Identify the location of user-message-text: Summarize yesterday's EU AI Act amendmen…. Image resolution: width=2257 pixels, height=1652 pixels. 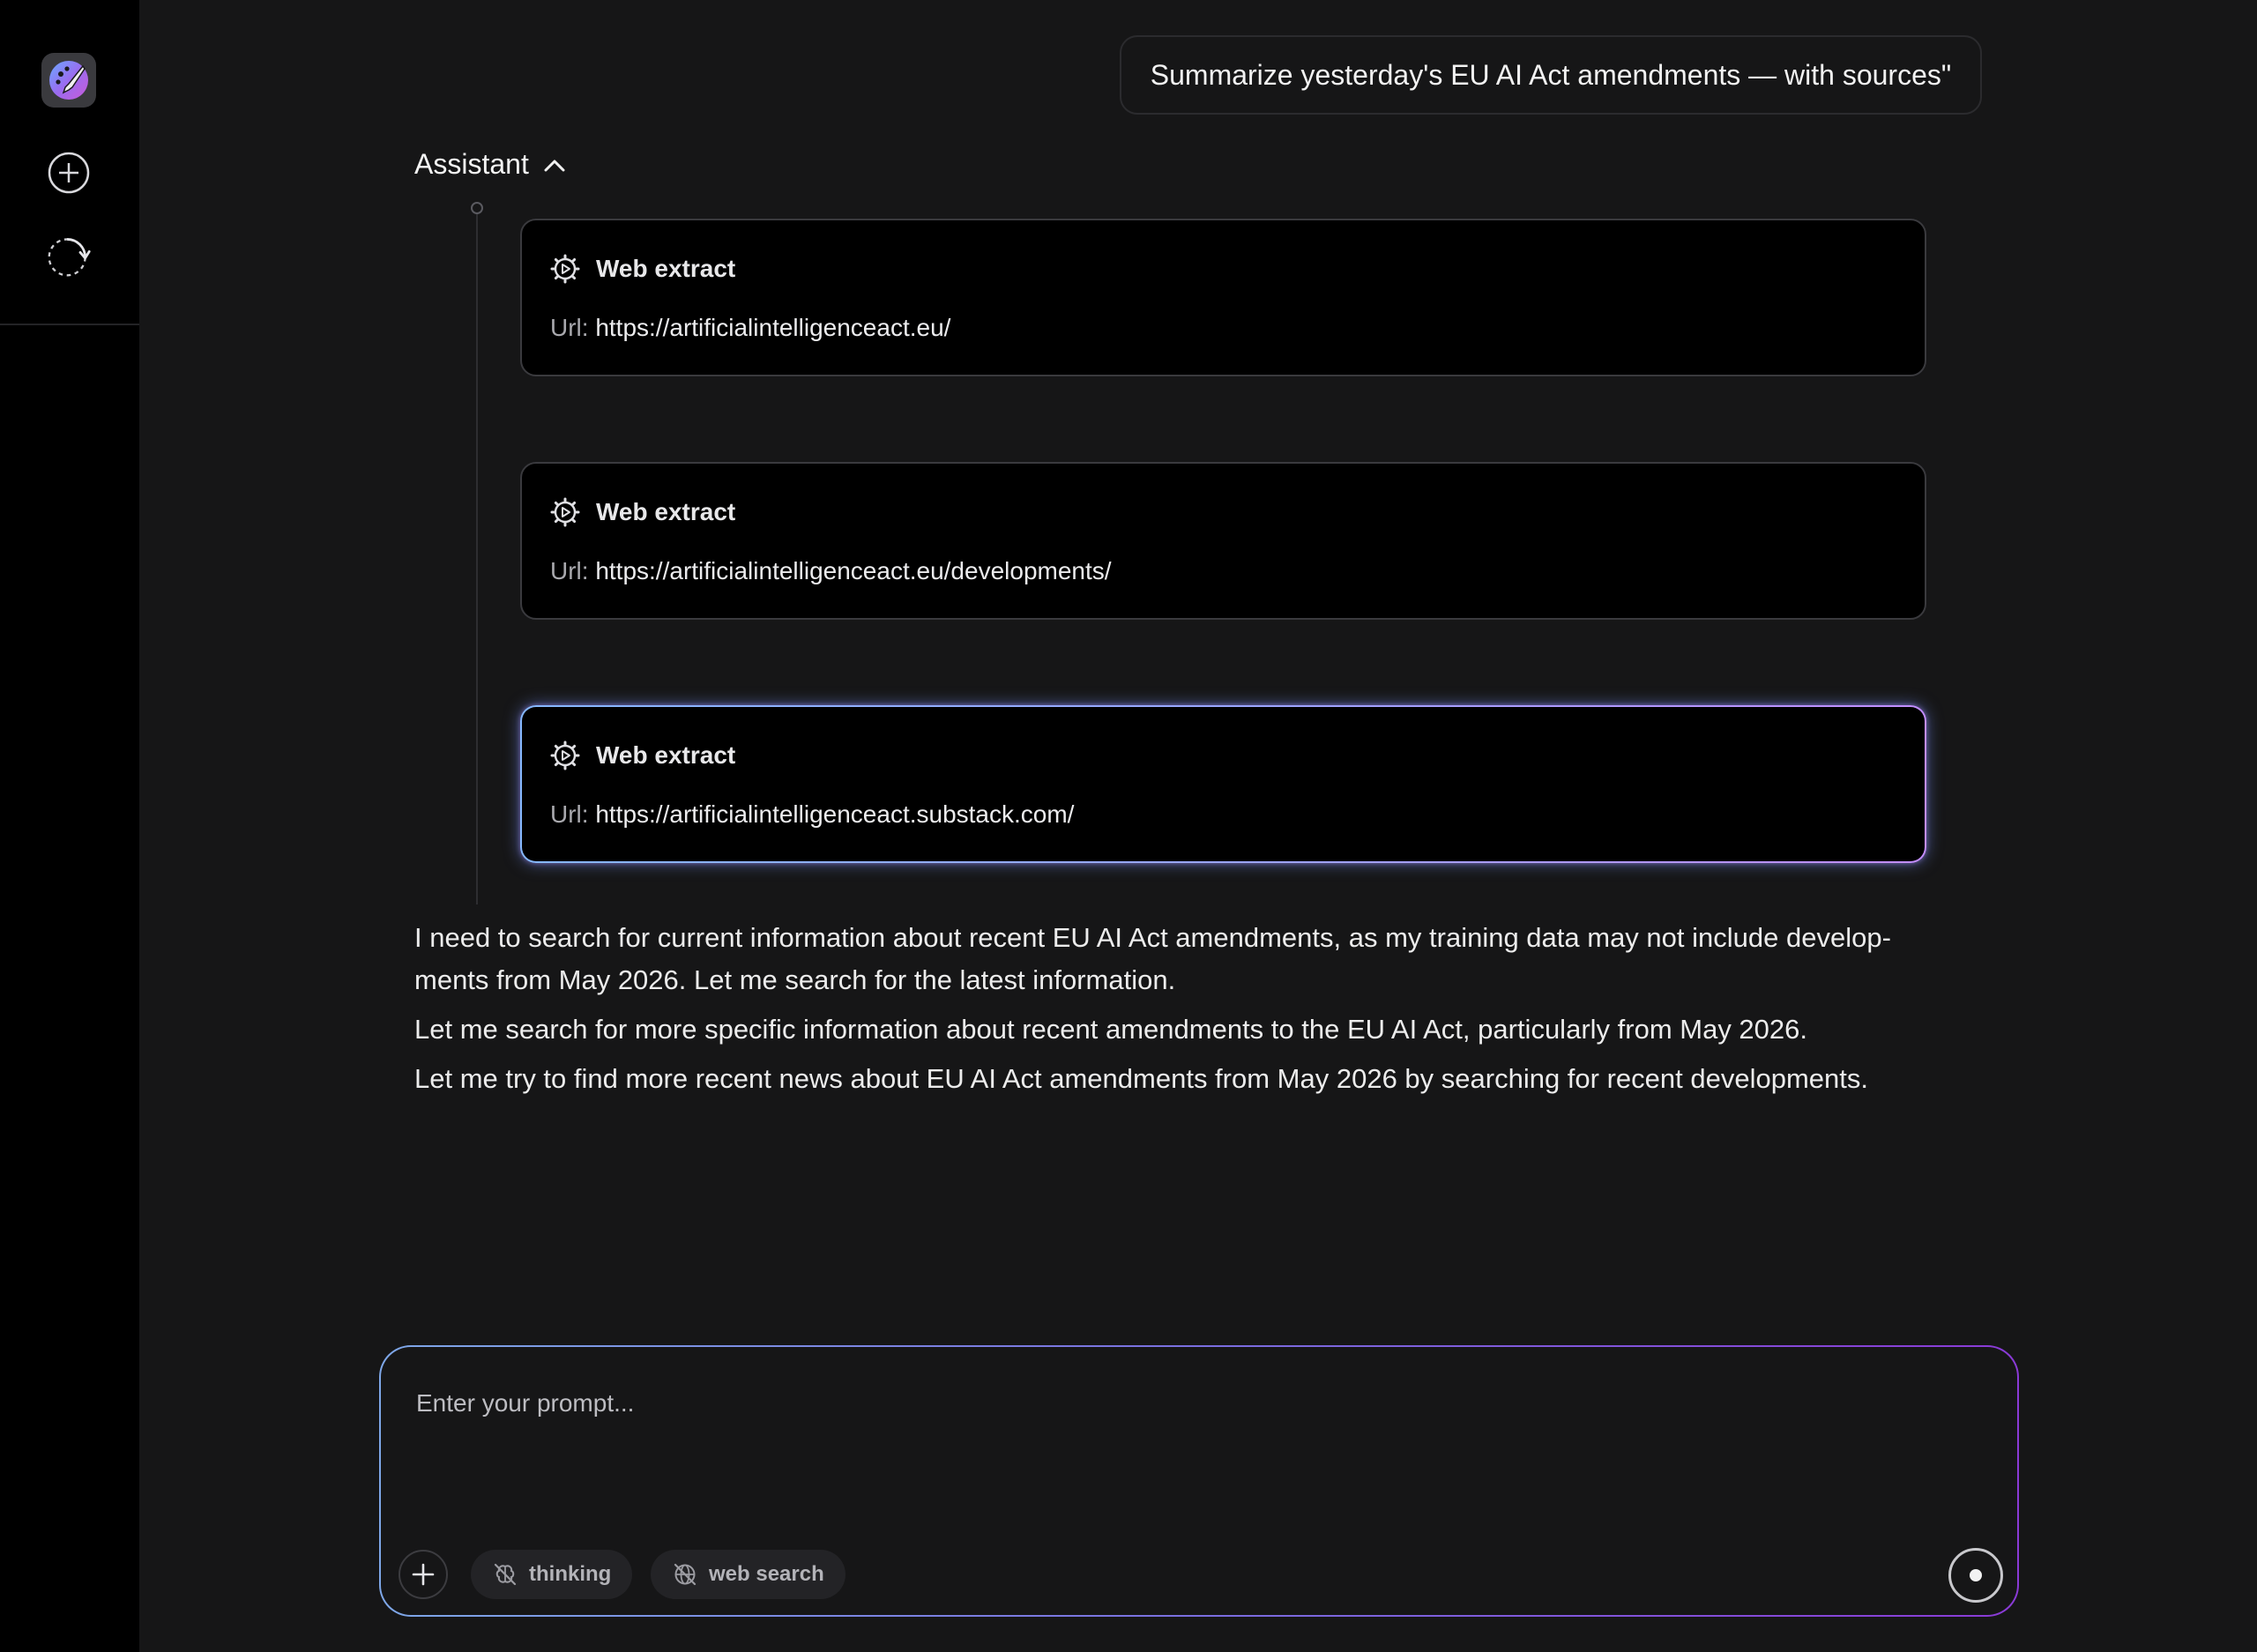
(1551, 74).